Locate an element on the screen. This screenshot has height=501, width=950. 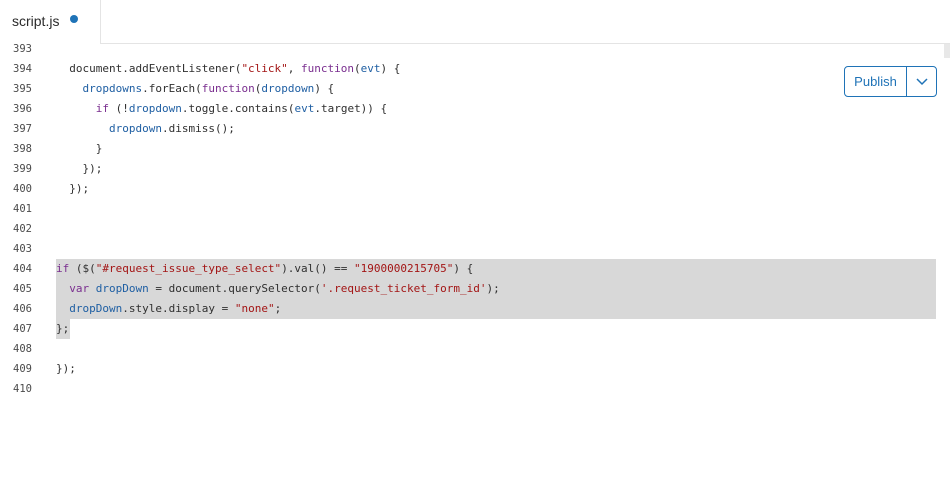
code-token: "click" is located at coordinates (264, 68).